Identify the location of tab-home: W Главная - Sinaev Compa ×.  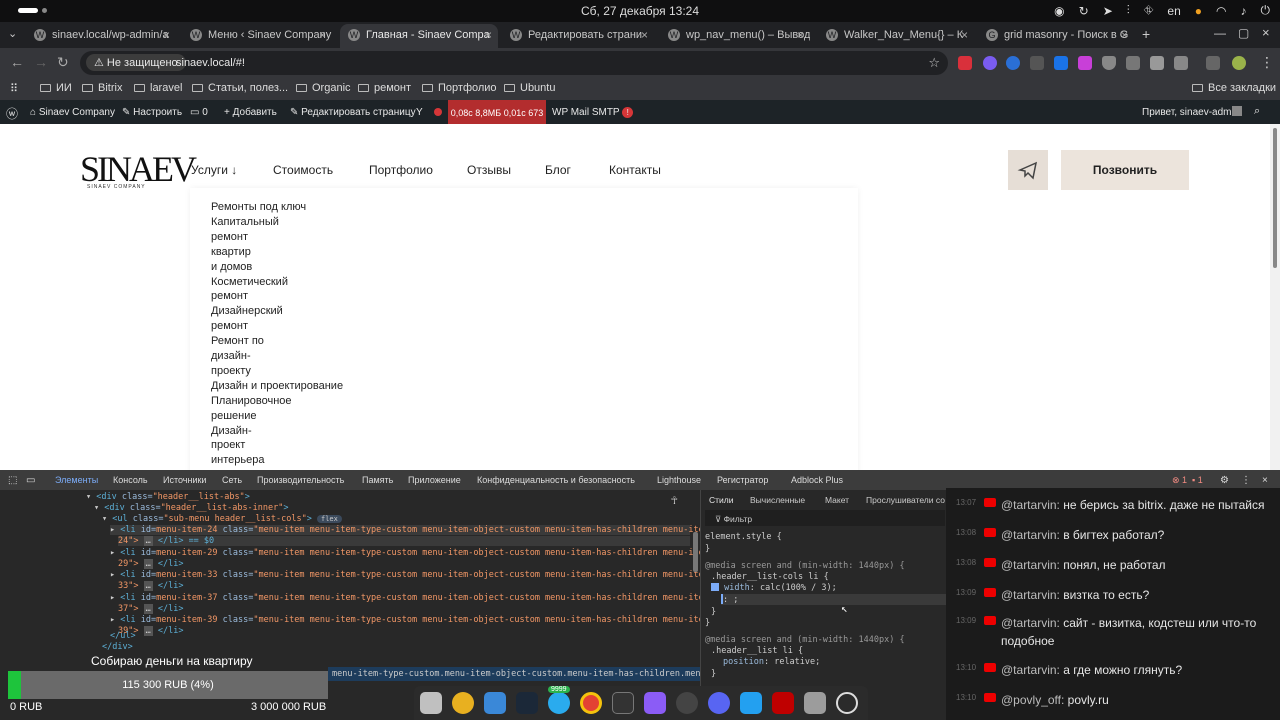
(419, 36).